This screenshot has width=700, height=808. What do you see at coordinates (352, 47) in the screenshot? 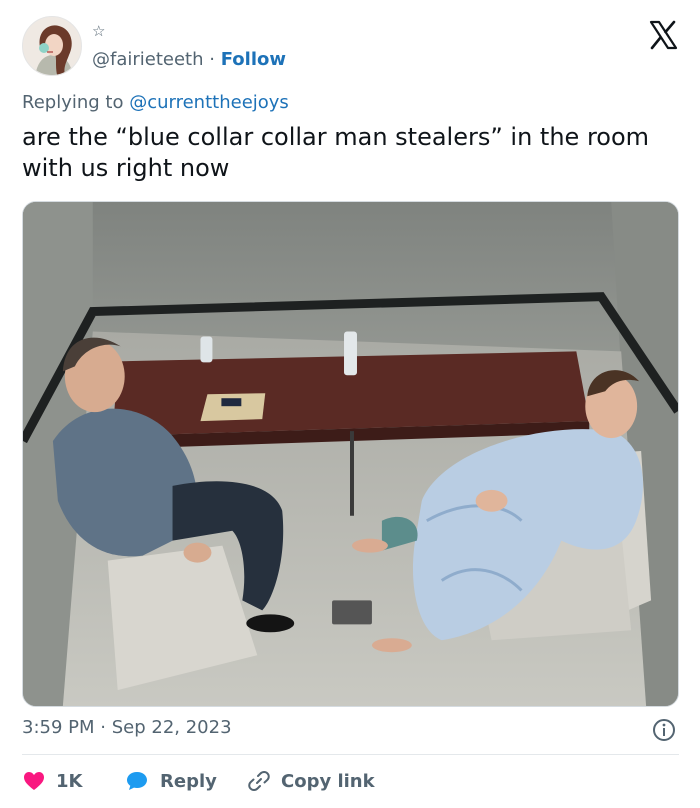
I see `tweet-header: ☆ @fairieteeth · Follow` at bounding box center [352, 47].